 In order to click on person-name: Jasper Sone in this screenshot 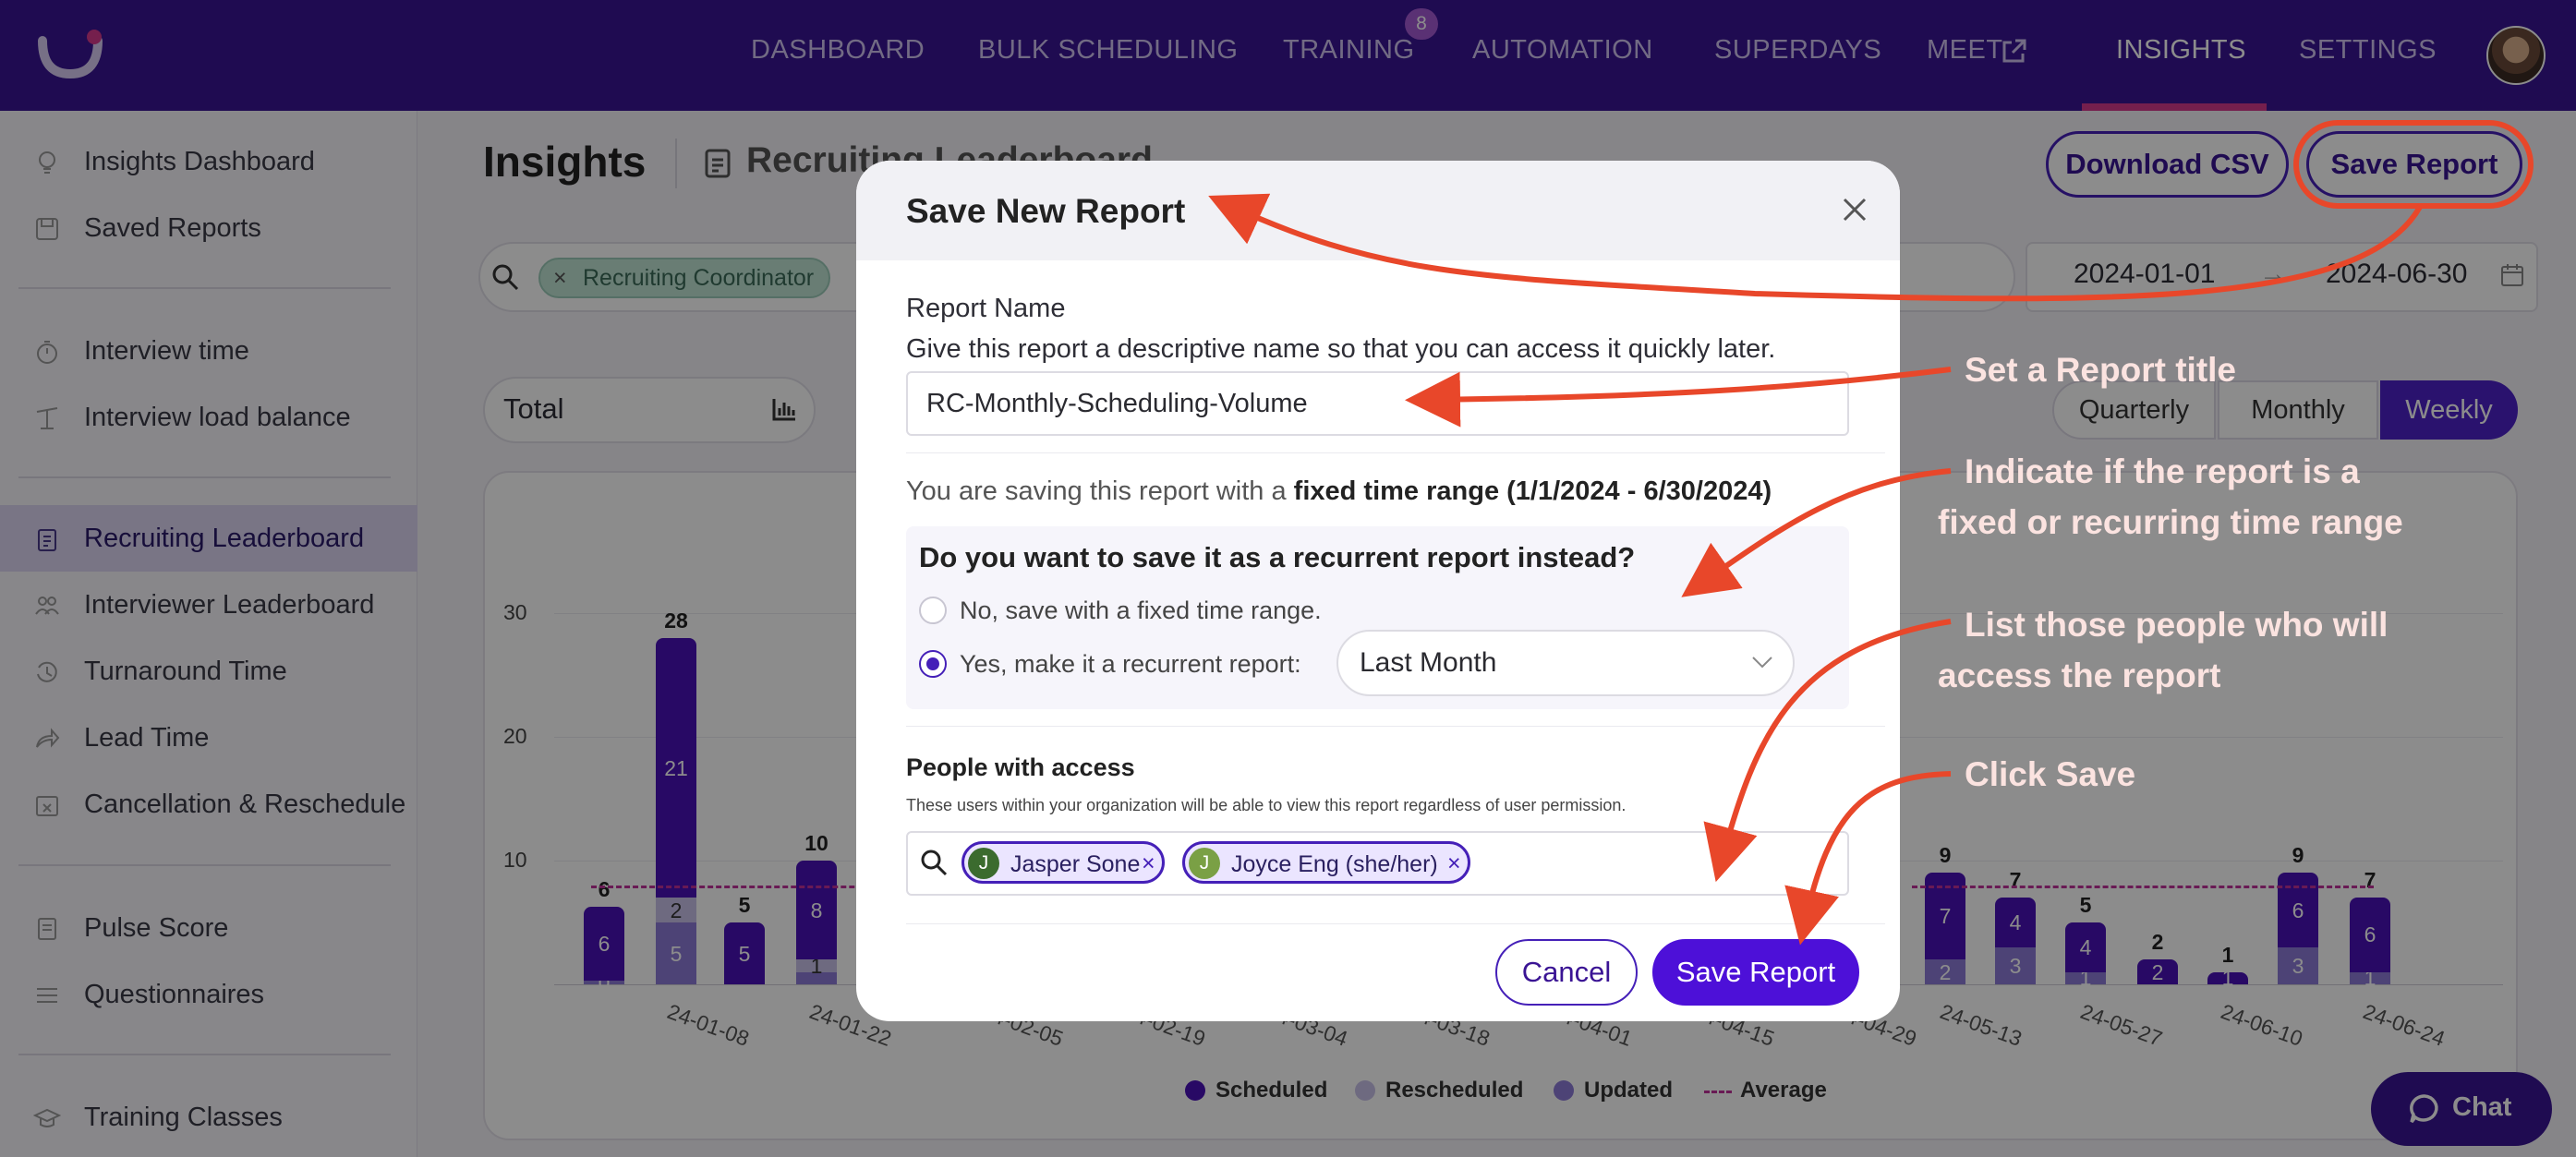, I will do `click(1075, 864)`.